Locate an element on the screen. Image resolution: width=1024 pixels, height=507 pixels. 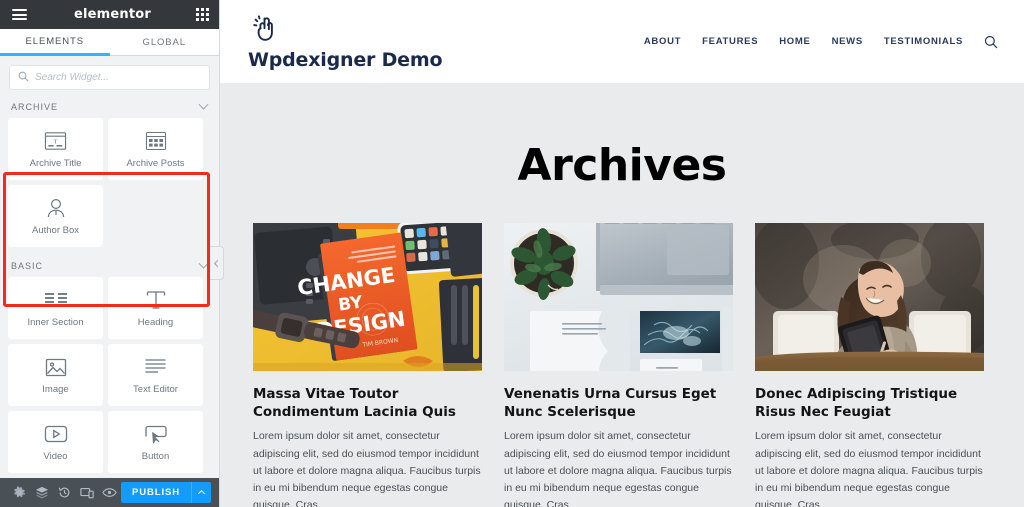
elementor-logo-text: elementor is located at coordinates (112, 14).